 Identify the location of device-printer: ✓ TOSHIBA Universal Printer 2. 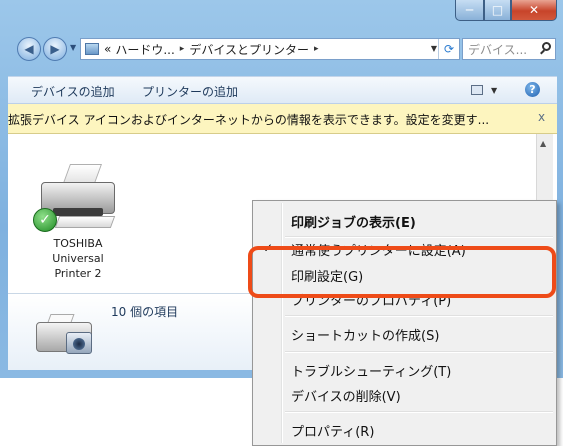
(78, 222).